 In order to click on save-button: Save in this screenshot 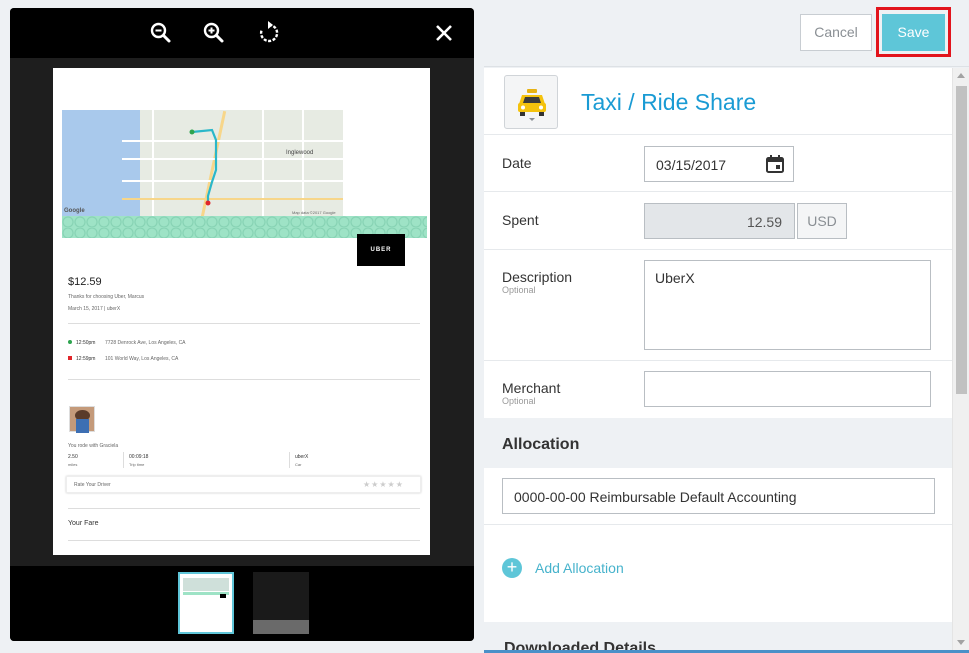, I will do `click(913, 32)`.